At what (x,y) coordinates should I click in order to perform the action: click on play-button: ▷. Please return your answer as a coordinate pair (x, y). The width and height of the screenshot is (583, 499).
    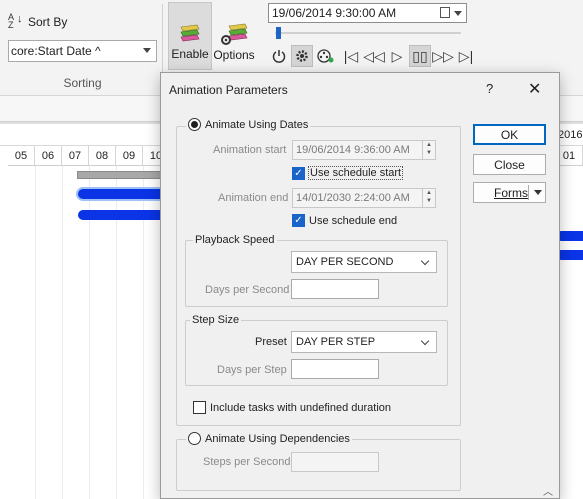
    Looking at the image, I should click on (397, 56).